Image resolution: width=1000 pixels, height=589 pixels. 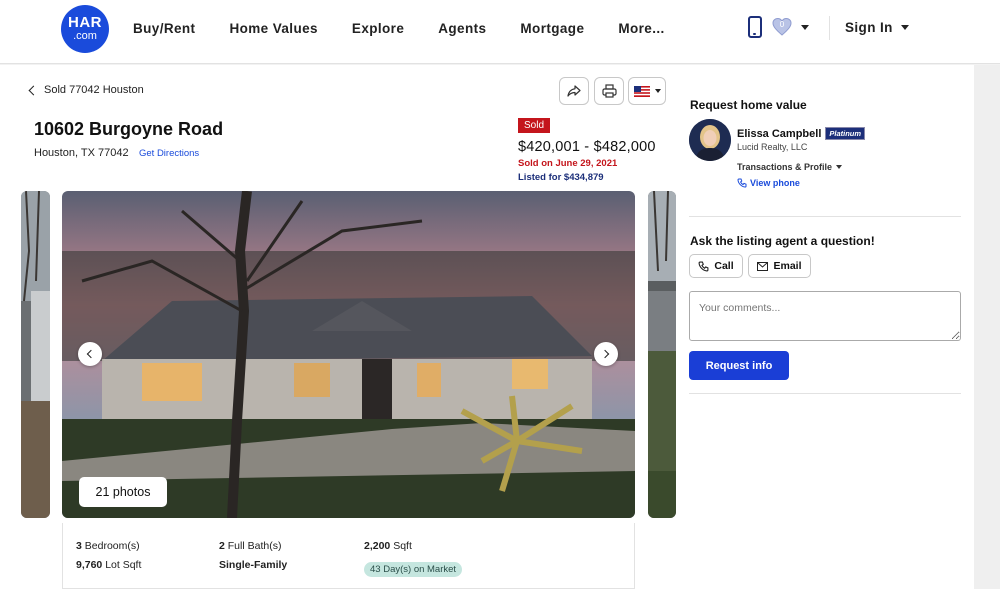 I want to click on property-type: Single-Family, so click(x=253, y=565).